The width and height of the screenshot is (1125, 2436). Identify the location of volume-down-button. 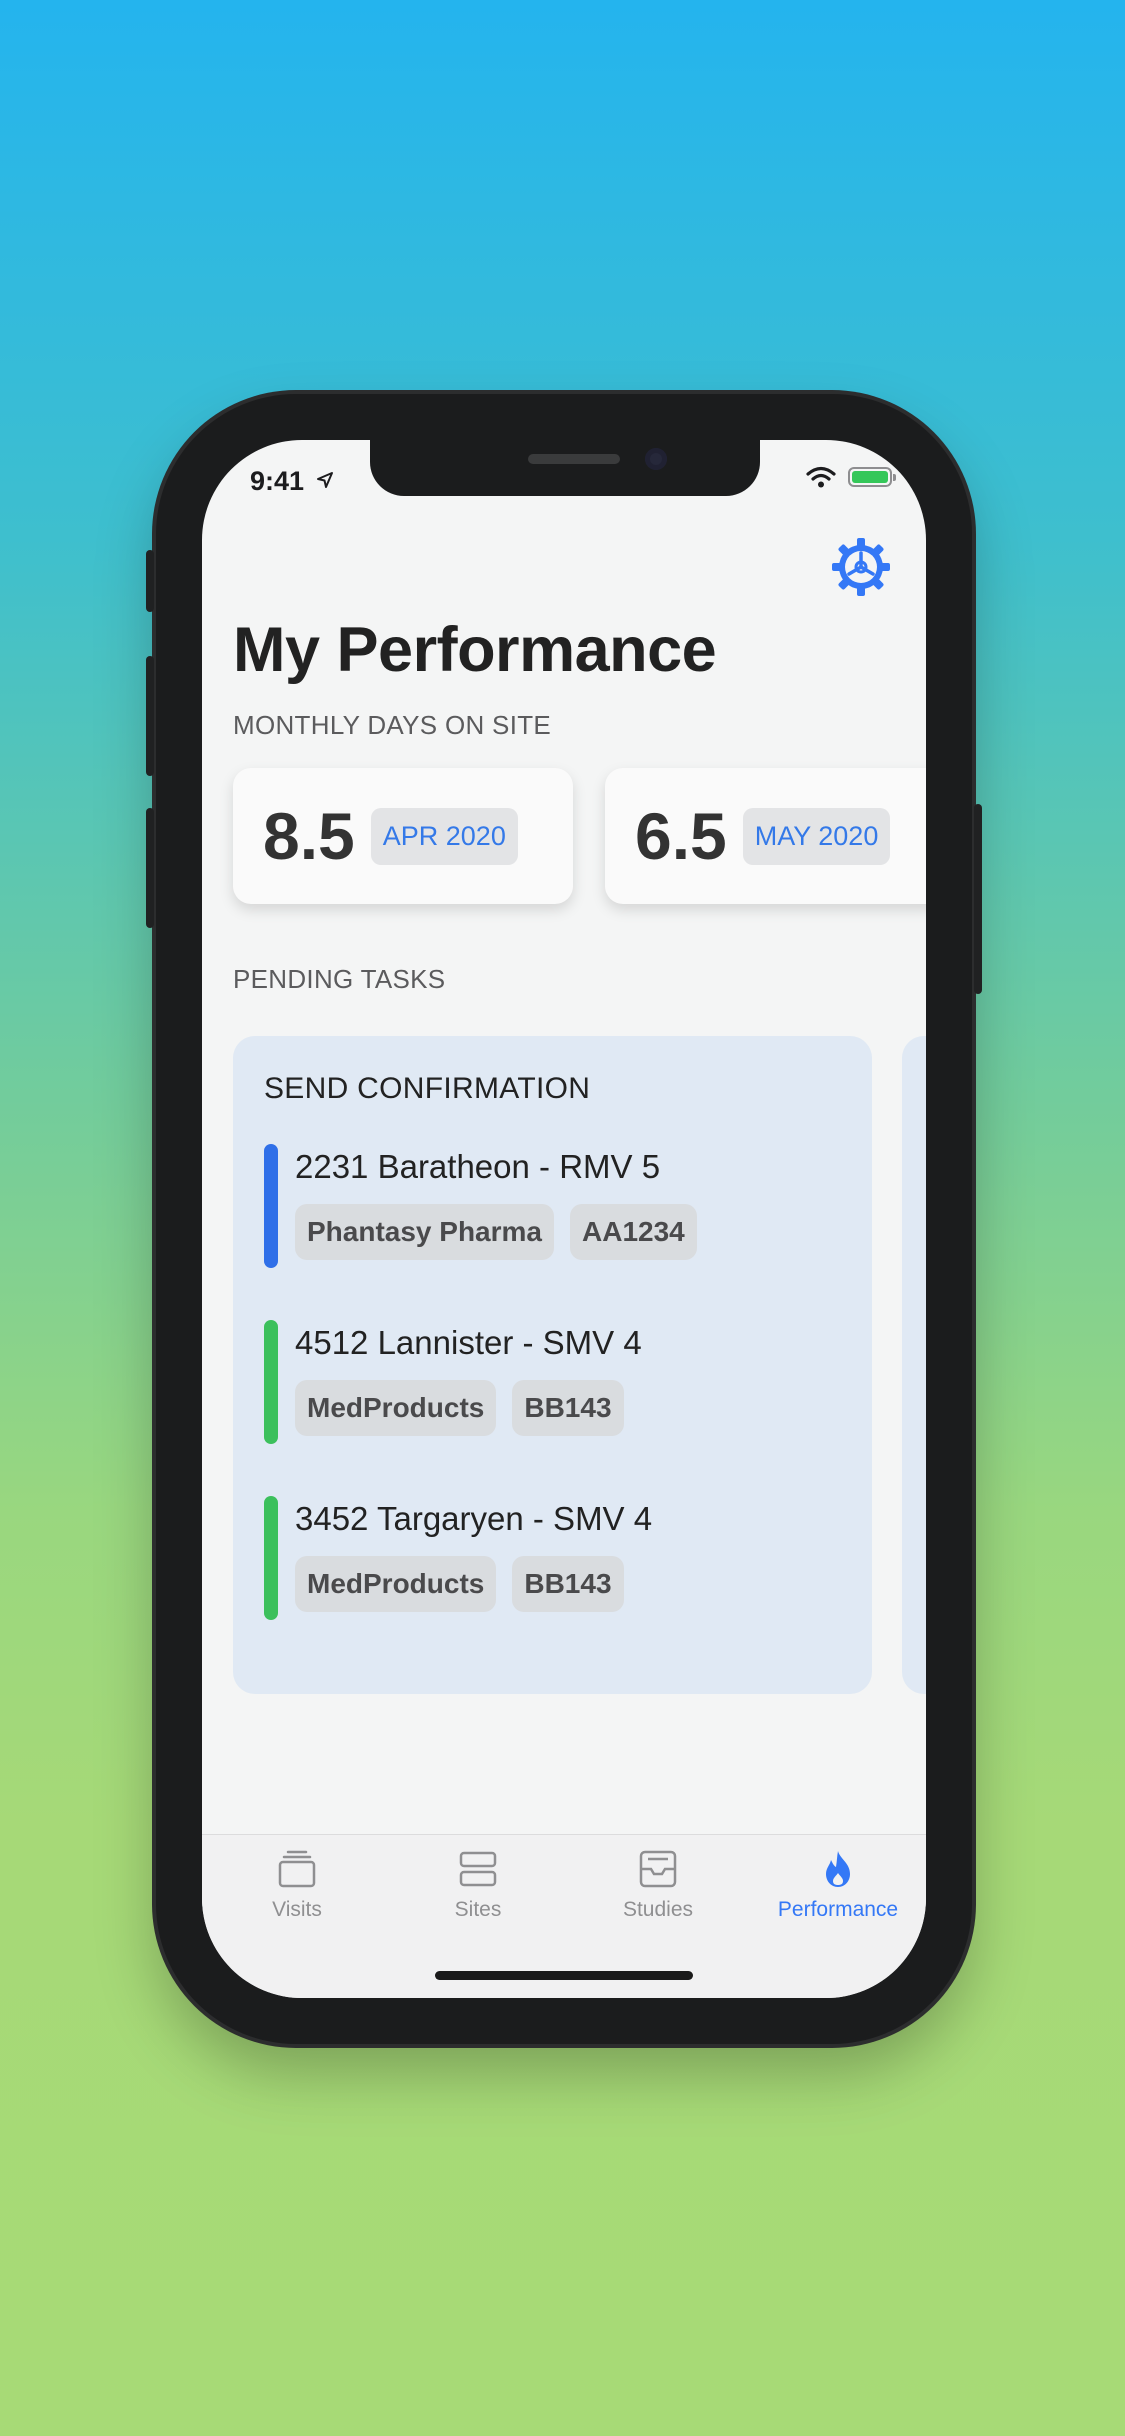
(150, 868).